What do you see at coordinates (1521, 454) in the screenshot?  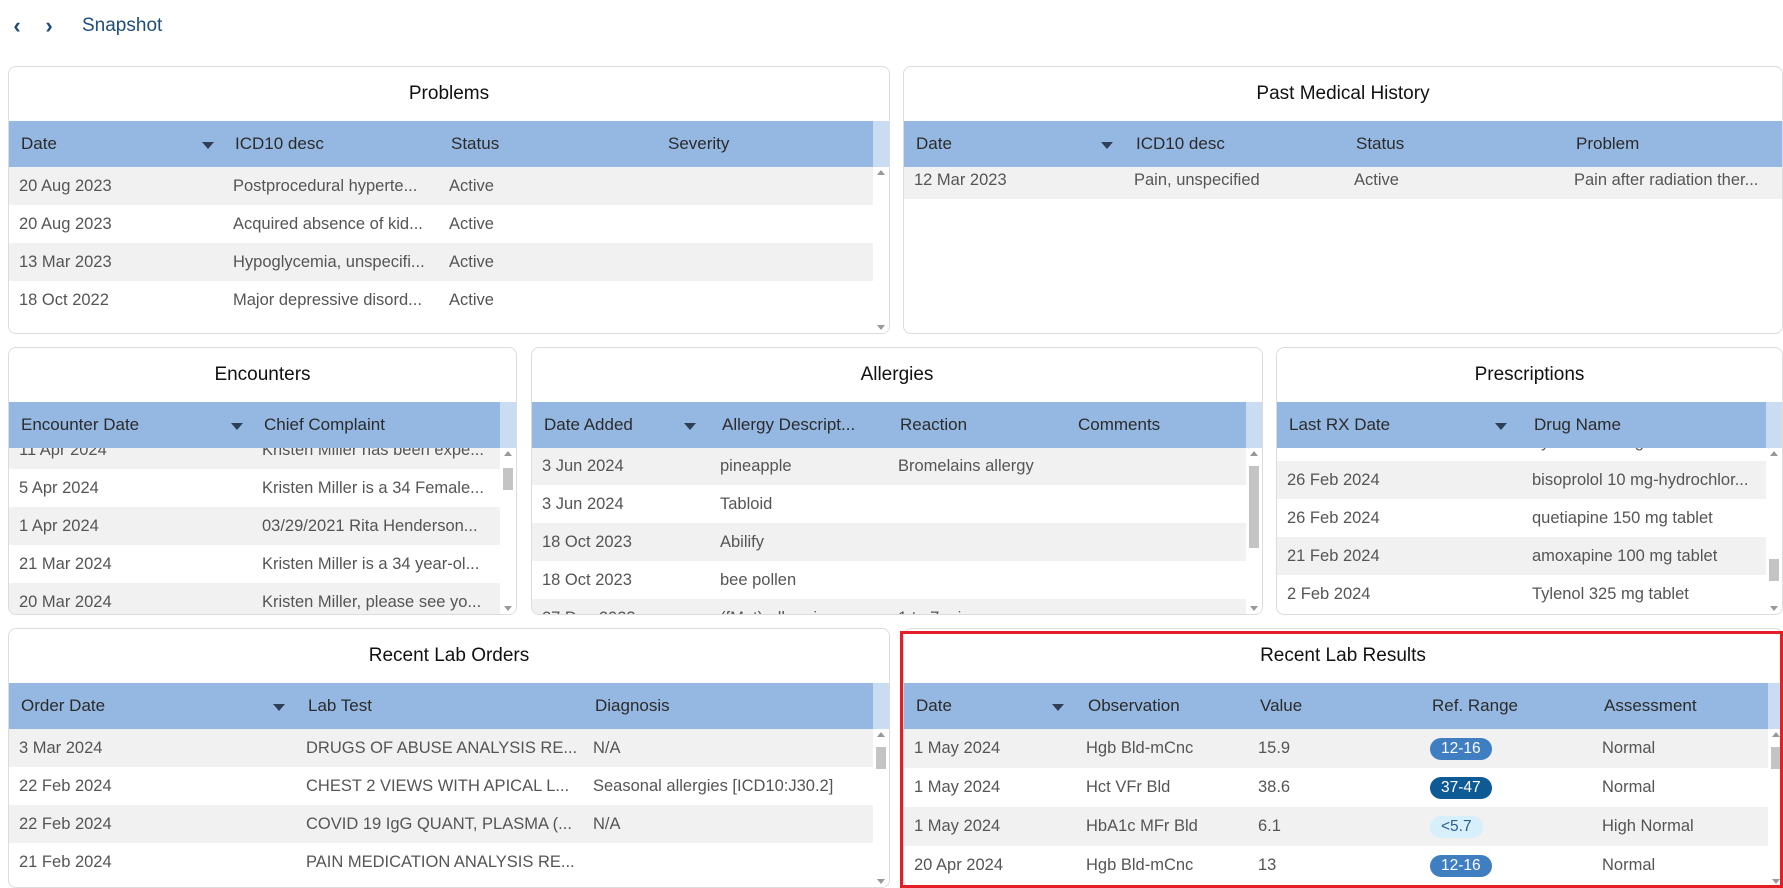 I see `table-row: Tylenol 500 mg` at bounding box center [1521, 454].